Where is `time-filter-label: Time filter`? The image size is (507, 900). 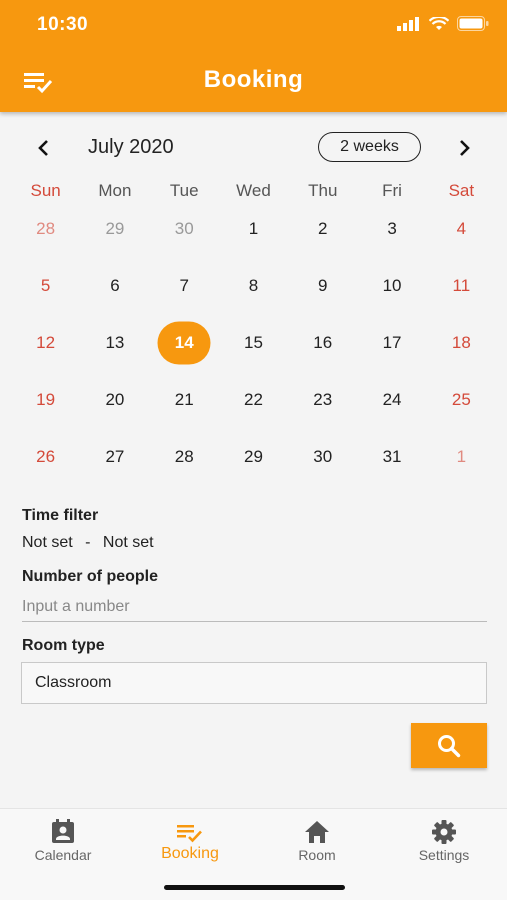
time-filter-label: Time filter is located at coordinates (60, 515).